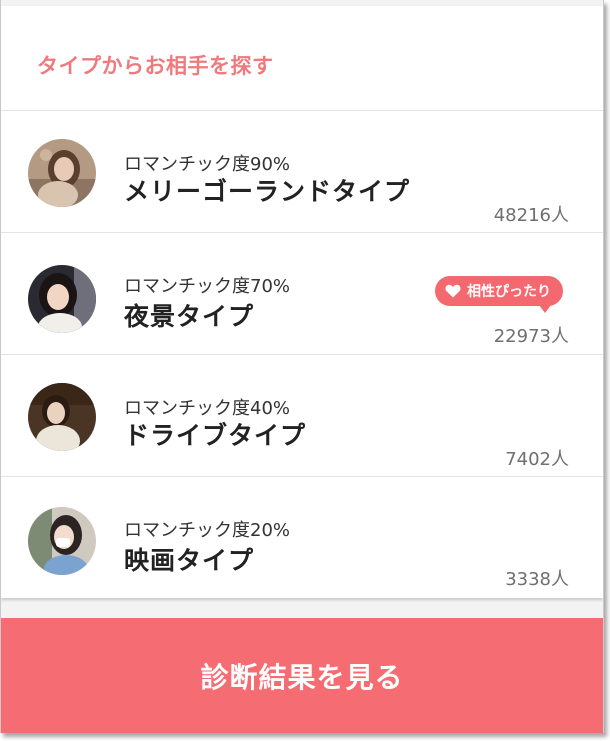 The width and height of the screenshot is (610, 741). I want to click on type-name: ドライブタイプ, so click(215, 435).